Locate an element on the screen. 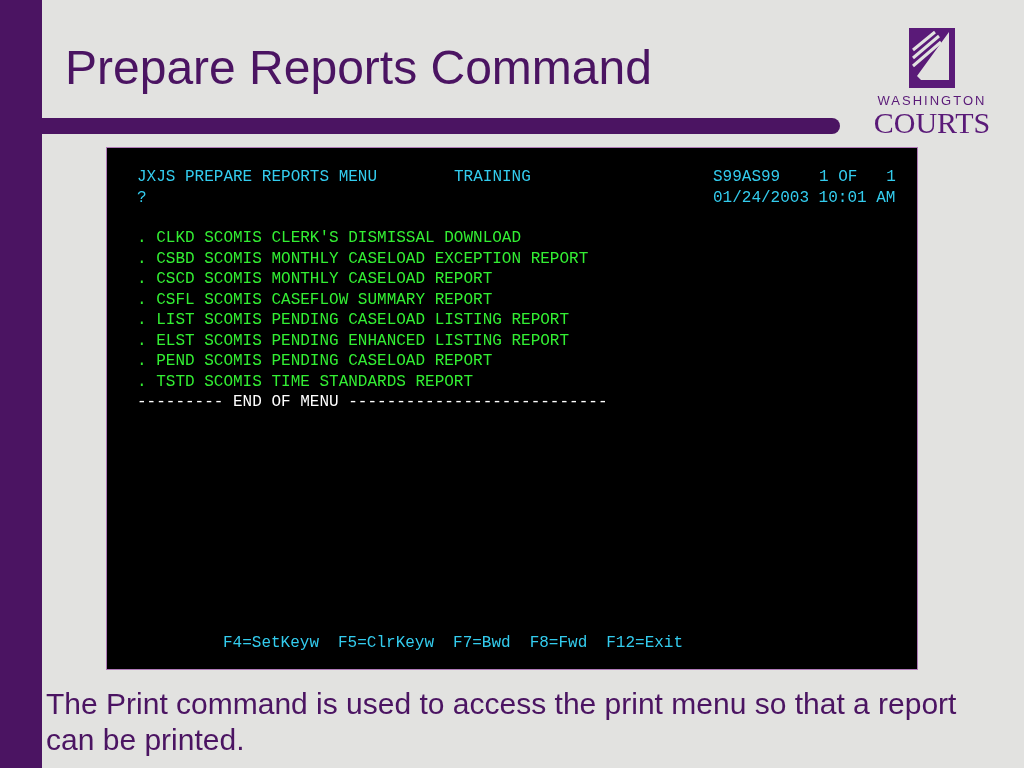 The width and height of the screenshot is (1024, 768). function-key-hint: F12=Exit is located at coordinates (645, 642).